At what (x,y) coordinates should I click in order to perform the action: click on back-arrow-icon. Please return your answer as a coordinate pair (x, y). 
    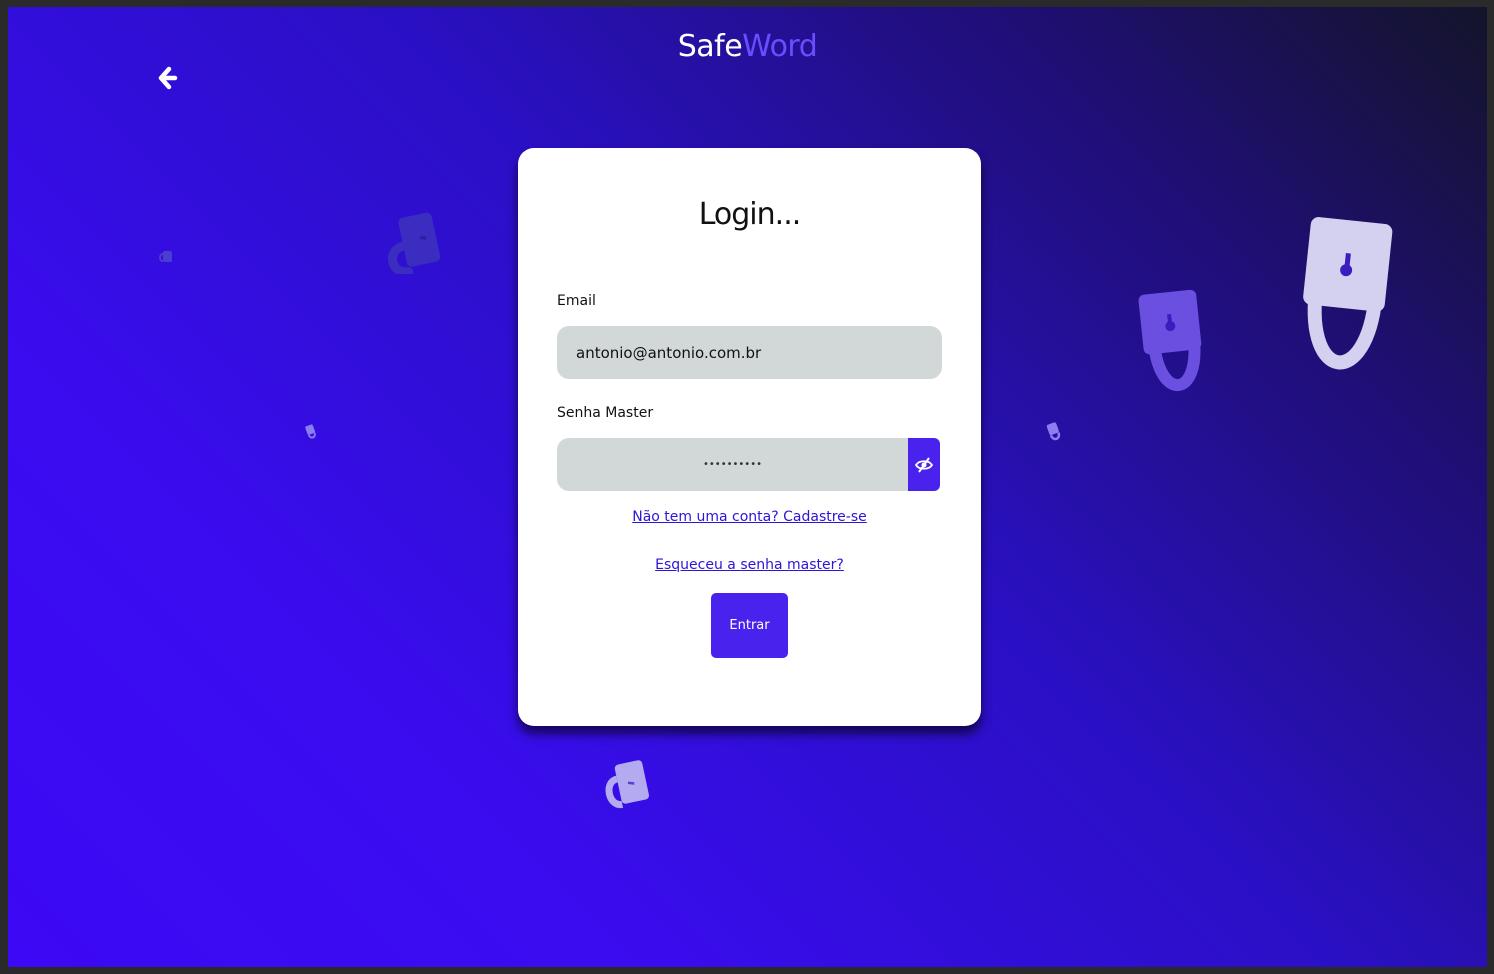
    Looking at the image, I should click on (167, 78).